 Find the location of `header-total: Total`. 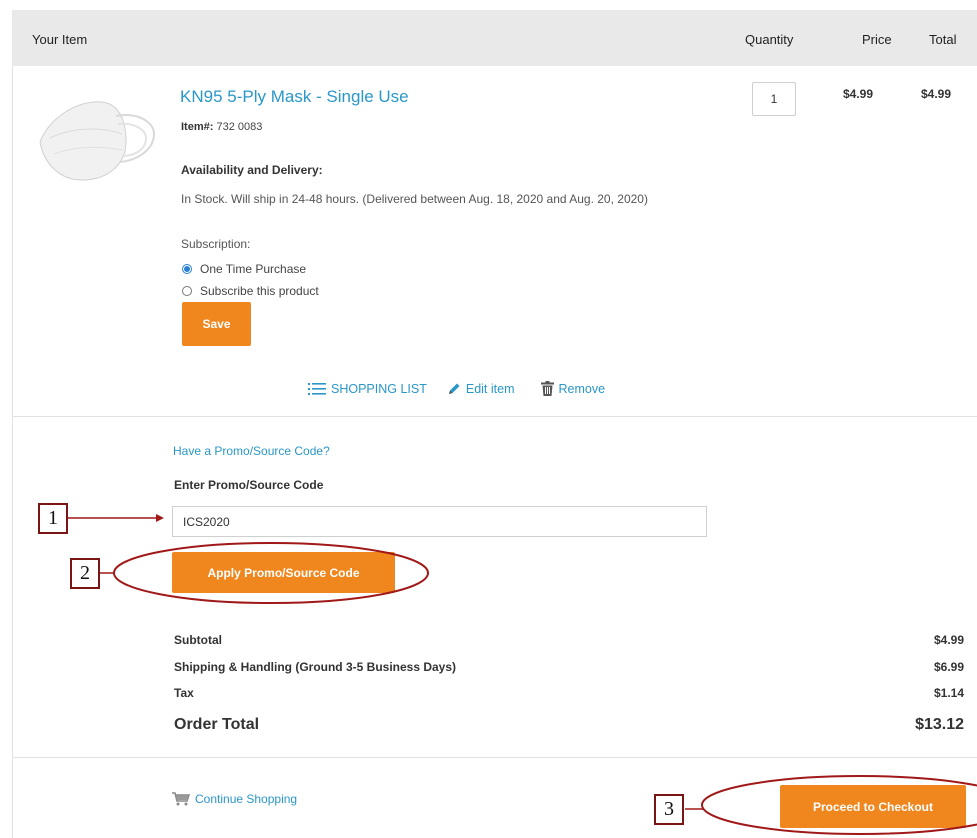

header-total: Total is located at coordinates (943, 39).